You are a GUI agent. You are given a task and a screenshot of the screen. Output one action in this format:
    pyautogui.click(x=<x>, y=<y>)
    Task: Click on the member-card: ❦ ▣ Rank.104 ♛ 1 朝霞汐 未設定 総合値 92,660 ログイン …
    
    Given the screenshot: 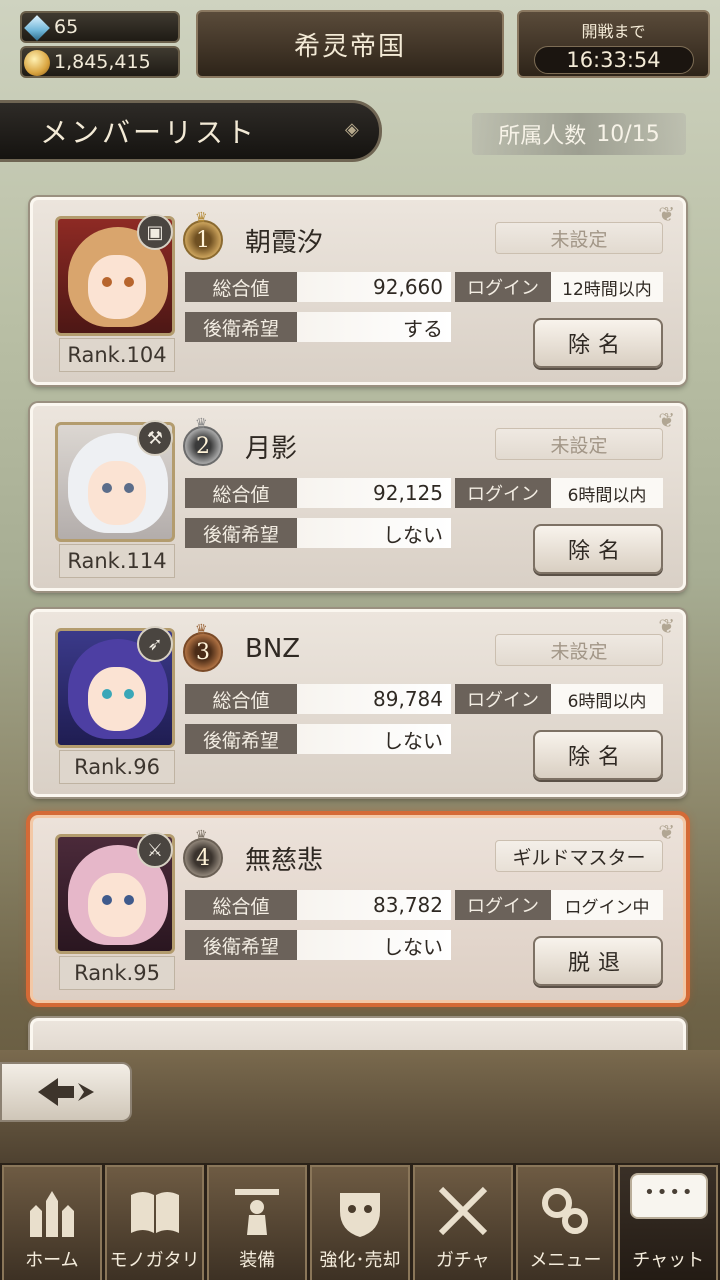 What is the action you would take?
    pyautogui.click(x=358, y=291)
    